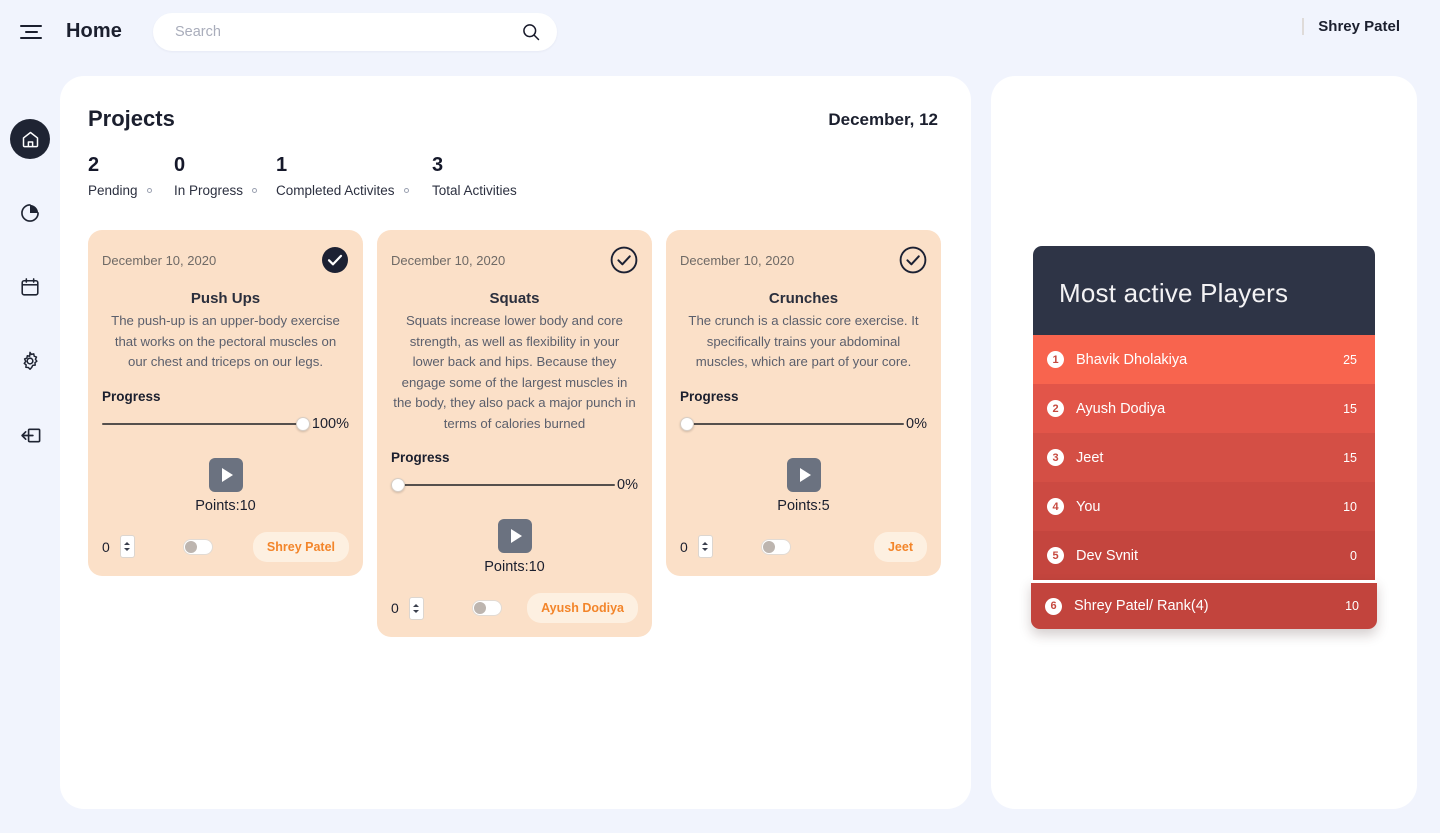 This screenshot has height=833, width=1440. Describe the element at coordinates (1121, 408) in the screenshot. I see `player-name: Ayush Dodiya` at that location.